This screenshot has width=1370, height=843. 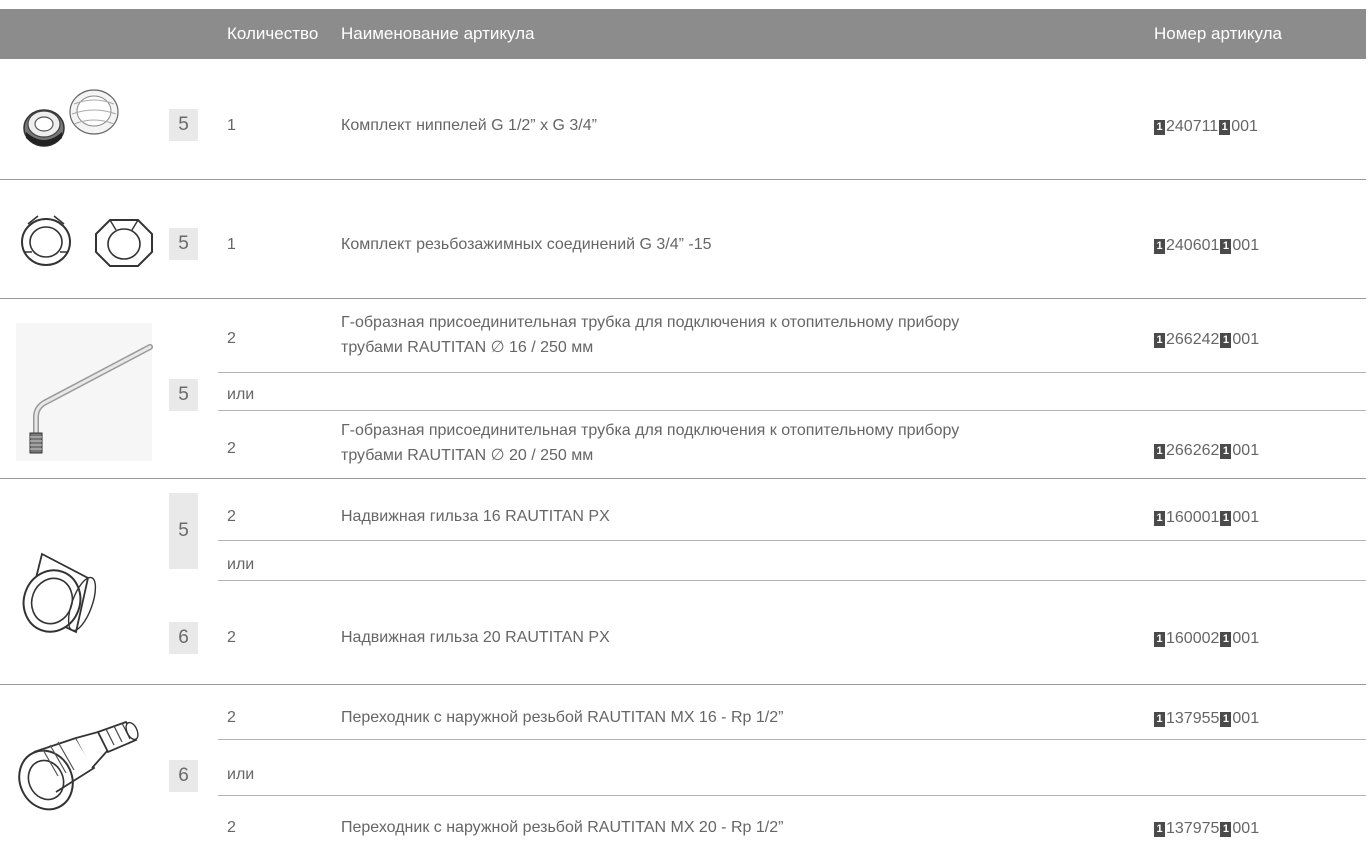 What do you see at coordinates (1206, 829) in the screenshot?
I see `article-number: 1 137975 1 001` at bounding box center [1206, 829].